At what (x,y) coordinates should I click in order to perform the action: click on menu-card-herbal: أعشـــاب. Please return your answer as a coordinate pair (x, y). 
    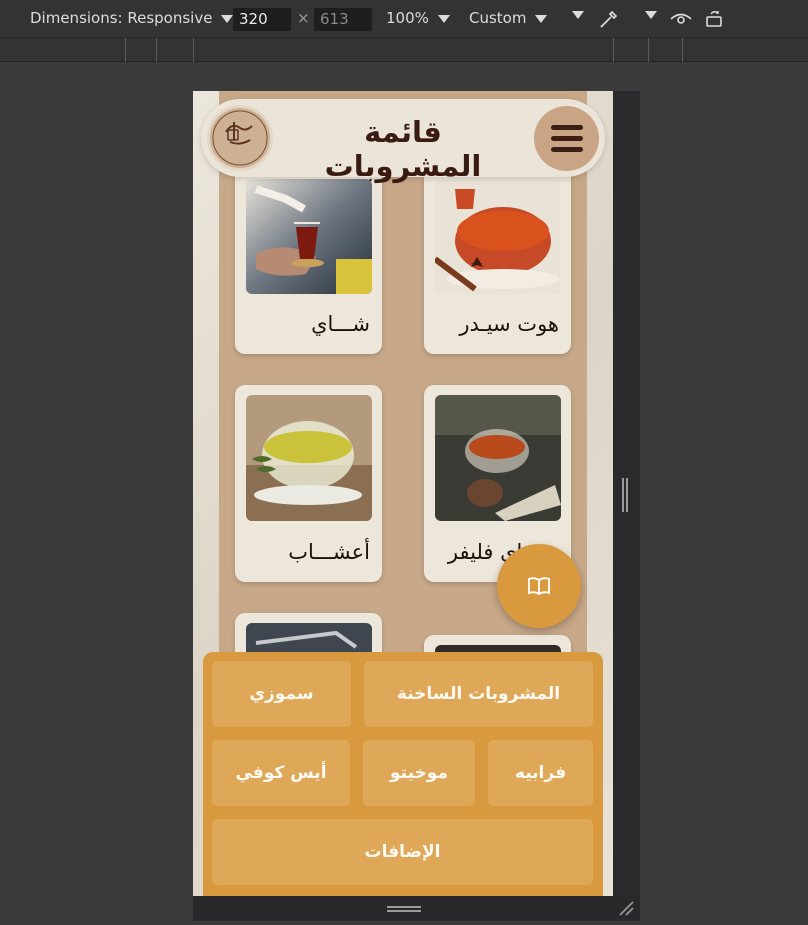
    Looking at the image, I should click on (308, 483).